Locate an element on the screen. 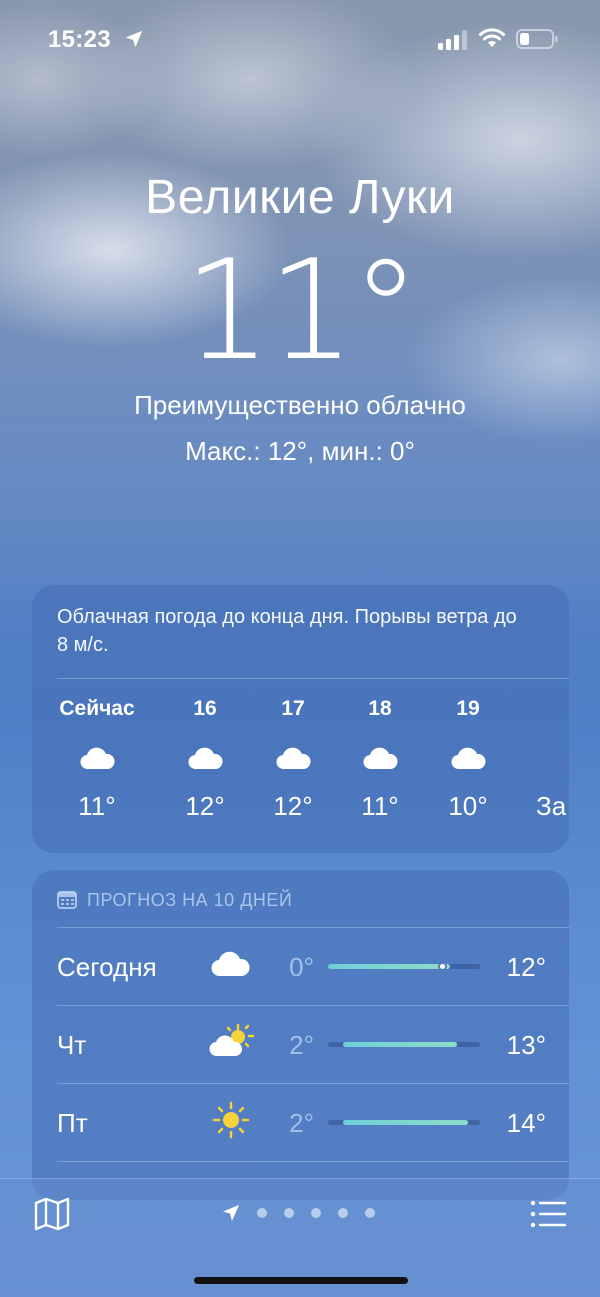 This screenshot has height=1297, width=600. day-high-temp: 12° is located at coordinates (526, 967).